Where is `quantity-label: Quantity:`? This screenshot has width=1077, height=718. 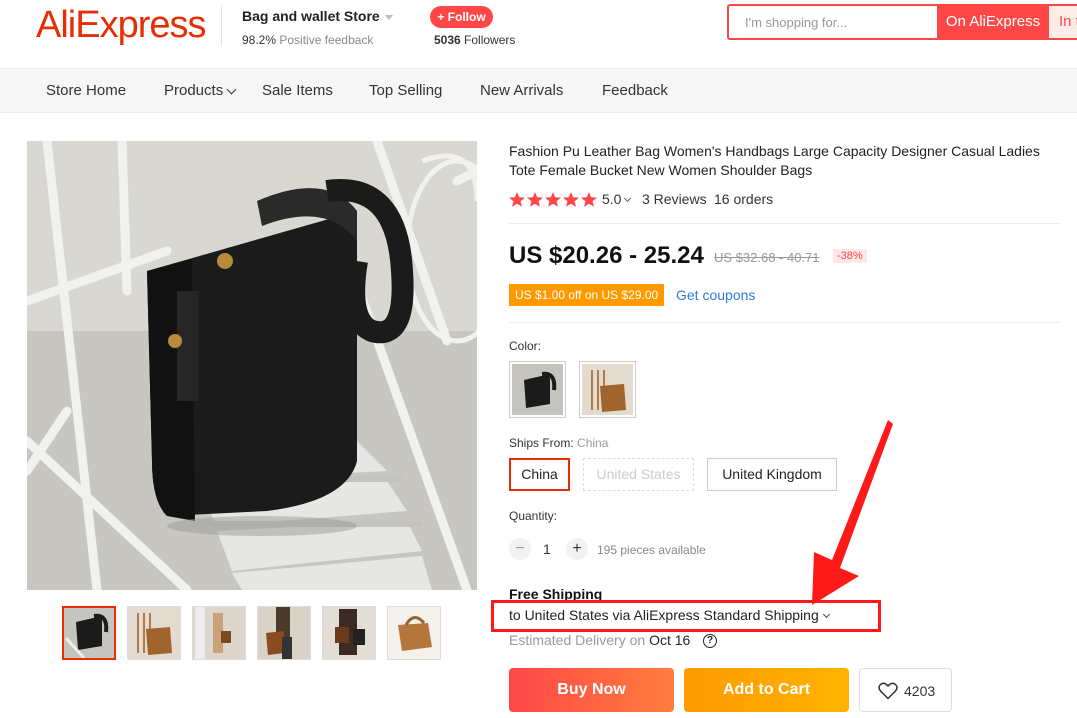
quantity-label: Quantity: is located at coordinates (533, 516).